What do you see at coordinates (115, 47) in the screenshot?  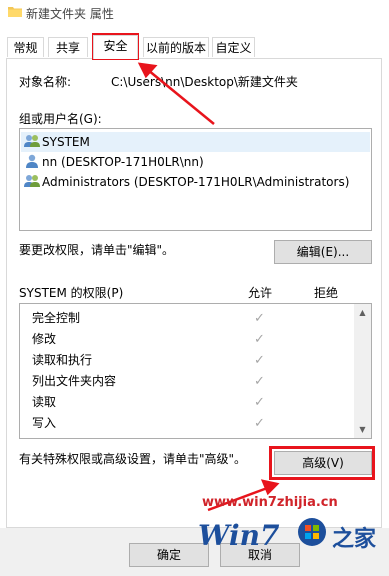 I see `tab-security: 安全` at bounding box center [115, 47].